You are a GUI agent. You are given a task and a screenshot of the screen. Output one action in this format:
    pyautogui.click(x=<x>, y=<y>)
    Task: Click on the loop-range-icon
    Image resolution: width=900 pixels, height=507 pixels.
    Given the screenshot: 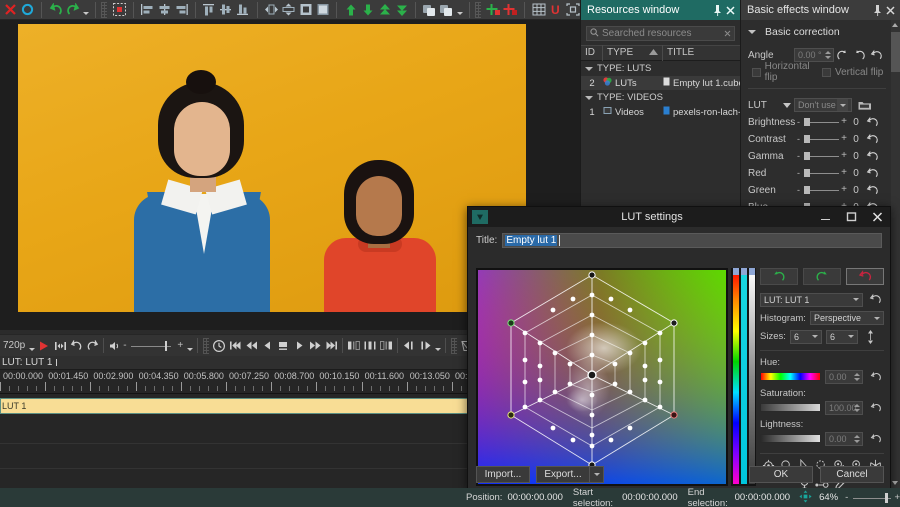 What is the action you would take?
    pyautogui.click(x=60, y=346)
    